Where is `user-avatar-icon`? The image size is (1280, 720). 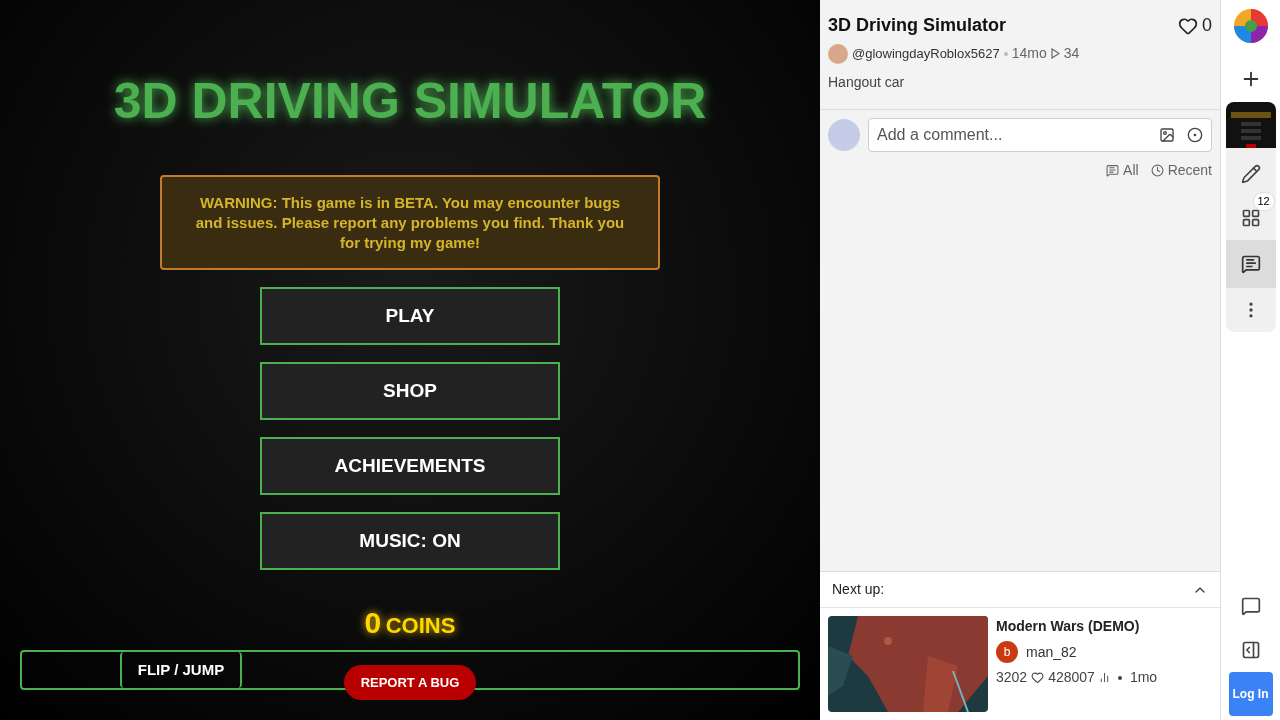 user-avatar-icon is located at coordinates (844, 135).